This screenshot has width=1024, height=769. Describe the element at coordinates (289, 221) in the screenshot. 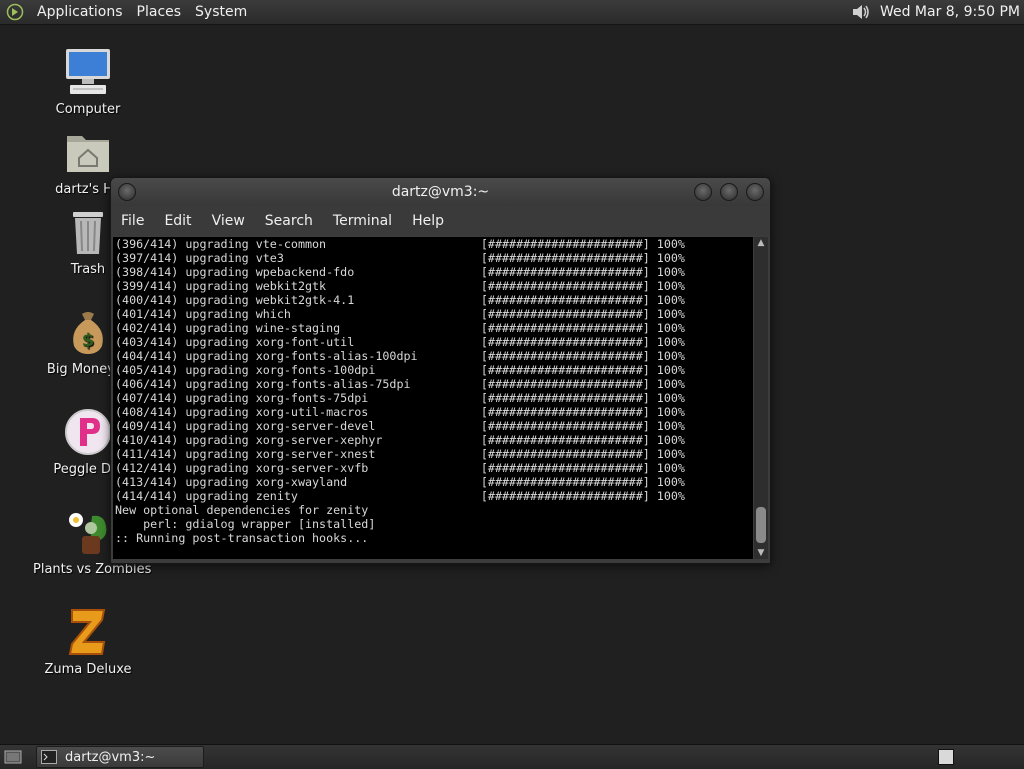

I see `menu-search: Search` at that location.